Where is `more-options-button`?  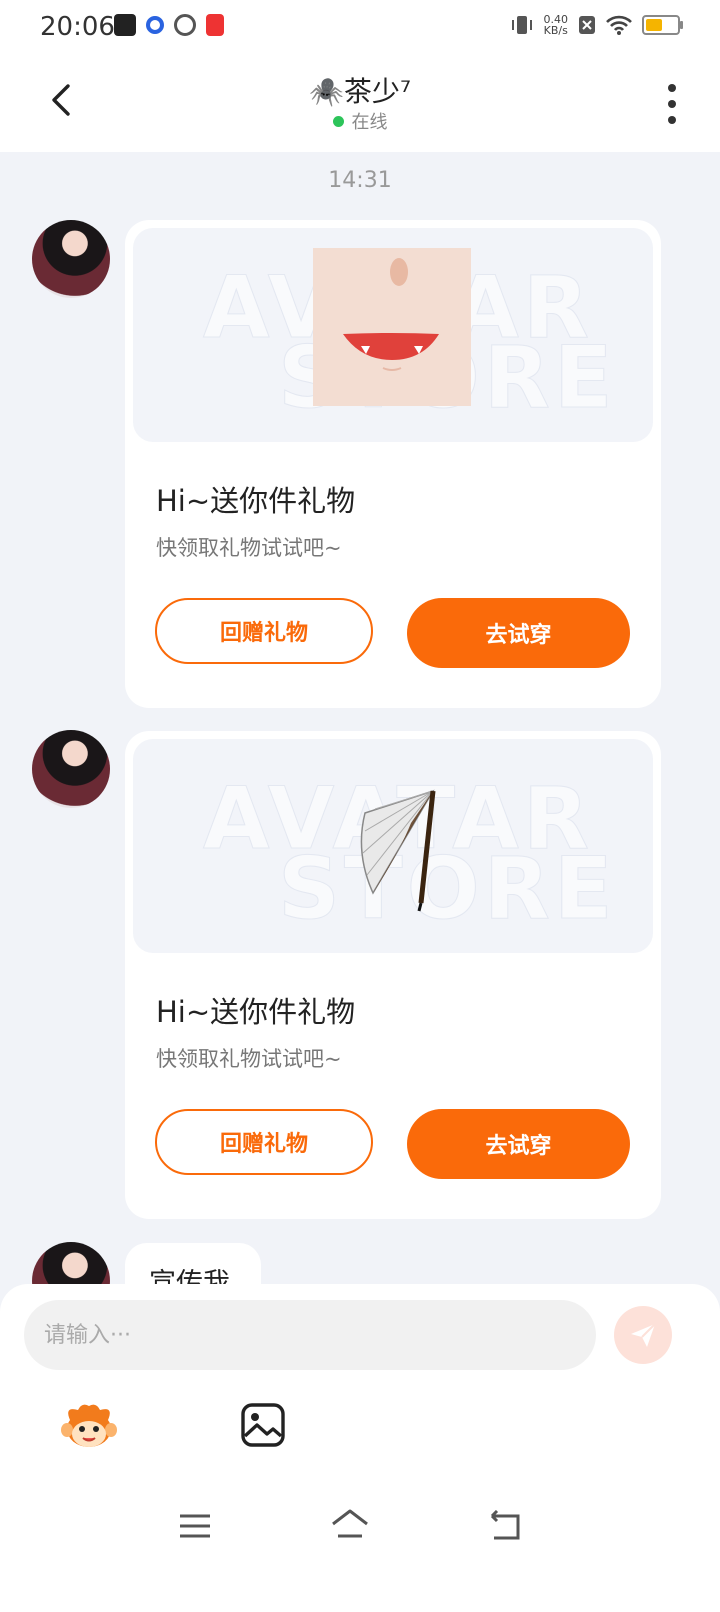 more-options-button is located at coordinates (672, 104).